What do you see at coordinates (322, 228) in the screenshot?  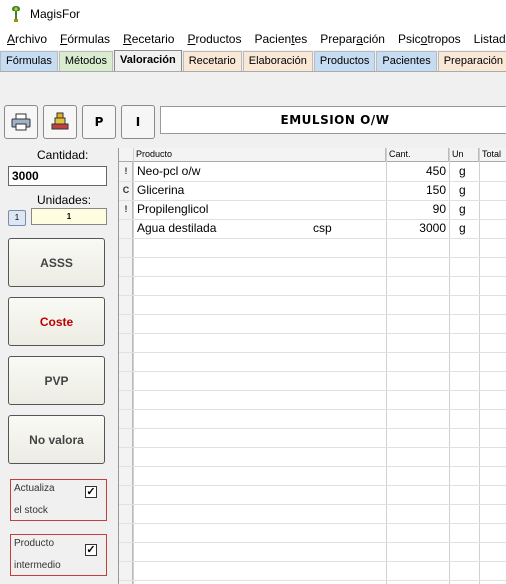 I see `cell-csp: csp` at bounding box center [322, 228].